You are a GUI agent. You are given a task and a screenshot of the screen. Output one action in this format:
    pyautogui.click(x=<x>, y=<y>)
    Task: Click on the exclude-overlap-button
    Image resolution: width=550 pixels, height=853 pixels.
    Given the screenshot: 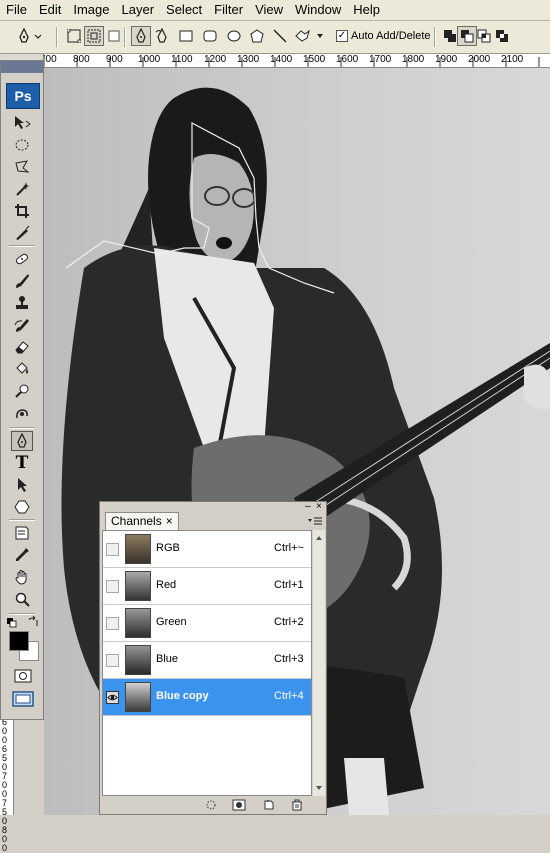 What is the action you would take?
    pyautogui.click(x=502, y=36)
    